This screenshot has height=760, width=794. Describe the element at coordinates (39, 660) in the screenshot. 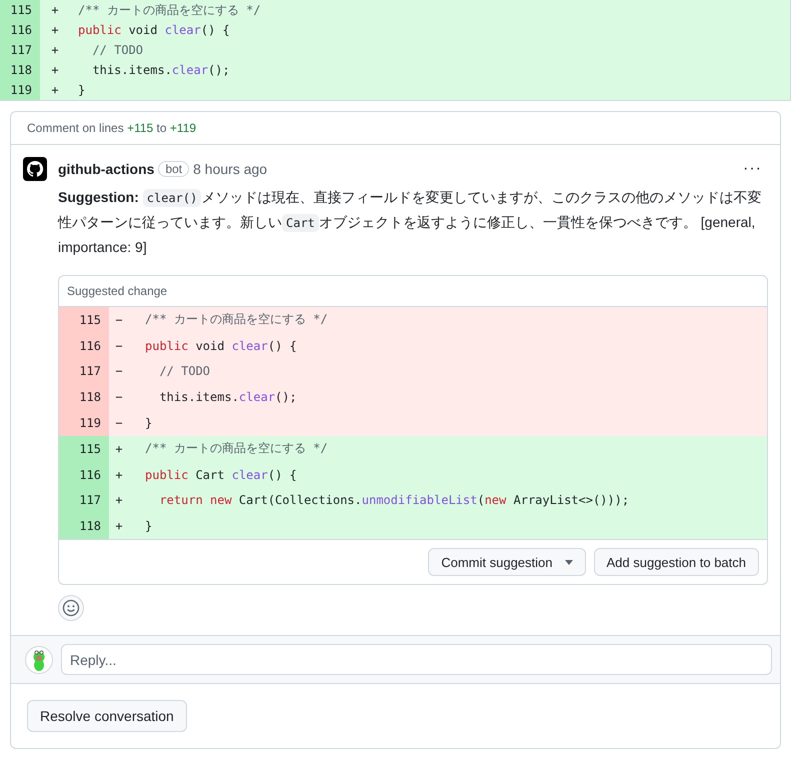

I see `user-avatar-icon` at that location.